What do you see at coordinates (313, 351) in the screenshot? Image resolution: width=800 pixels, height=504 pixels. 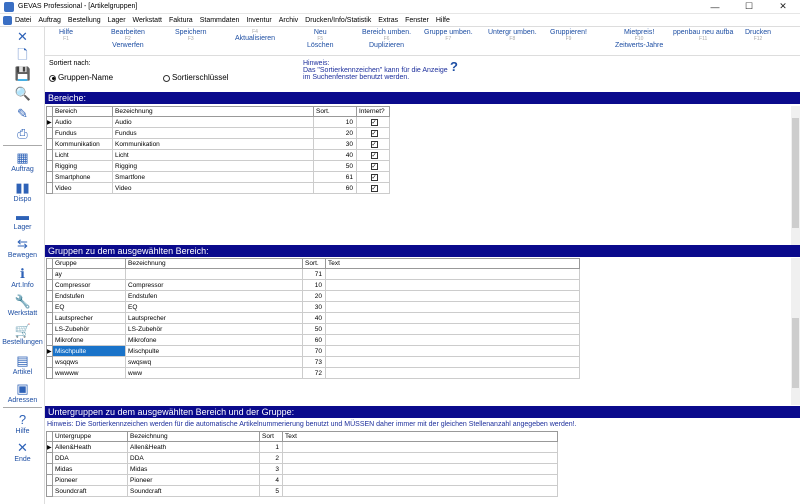 I see `table-row: ▶ Mischpulte Mischpulte 70` at bounding box center [313, 351].